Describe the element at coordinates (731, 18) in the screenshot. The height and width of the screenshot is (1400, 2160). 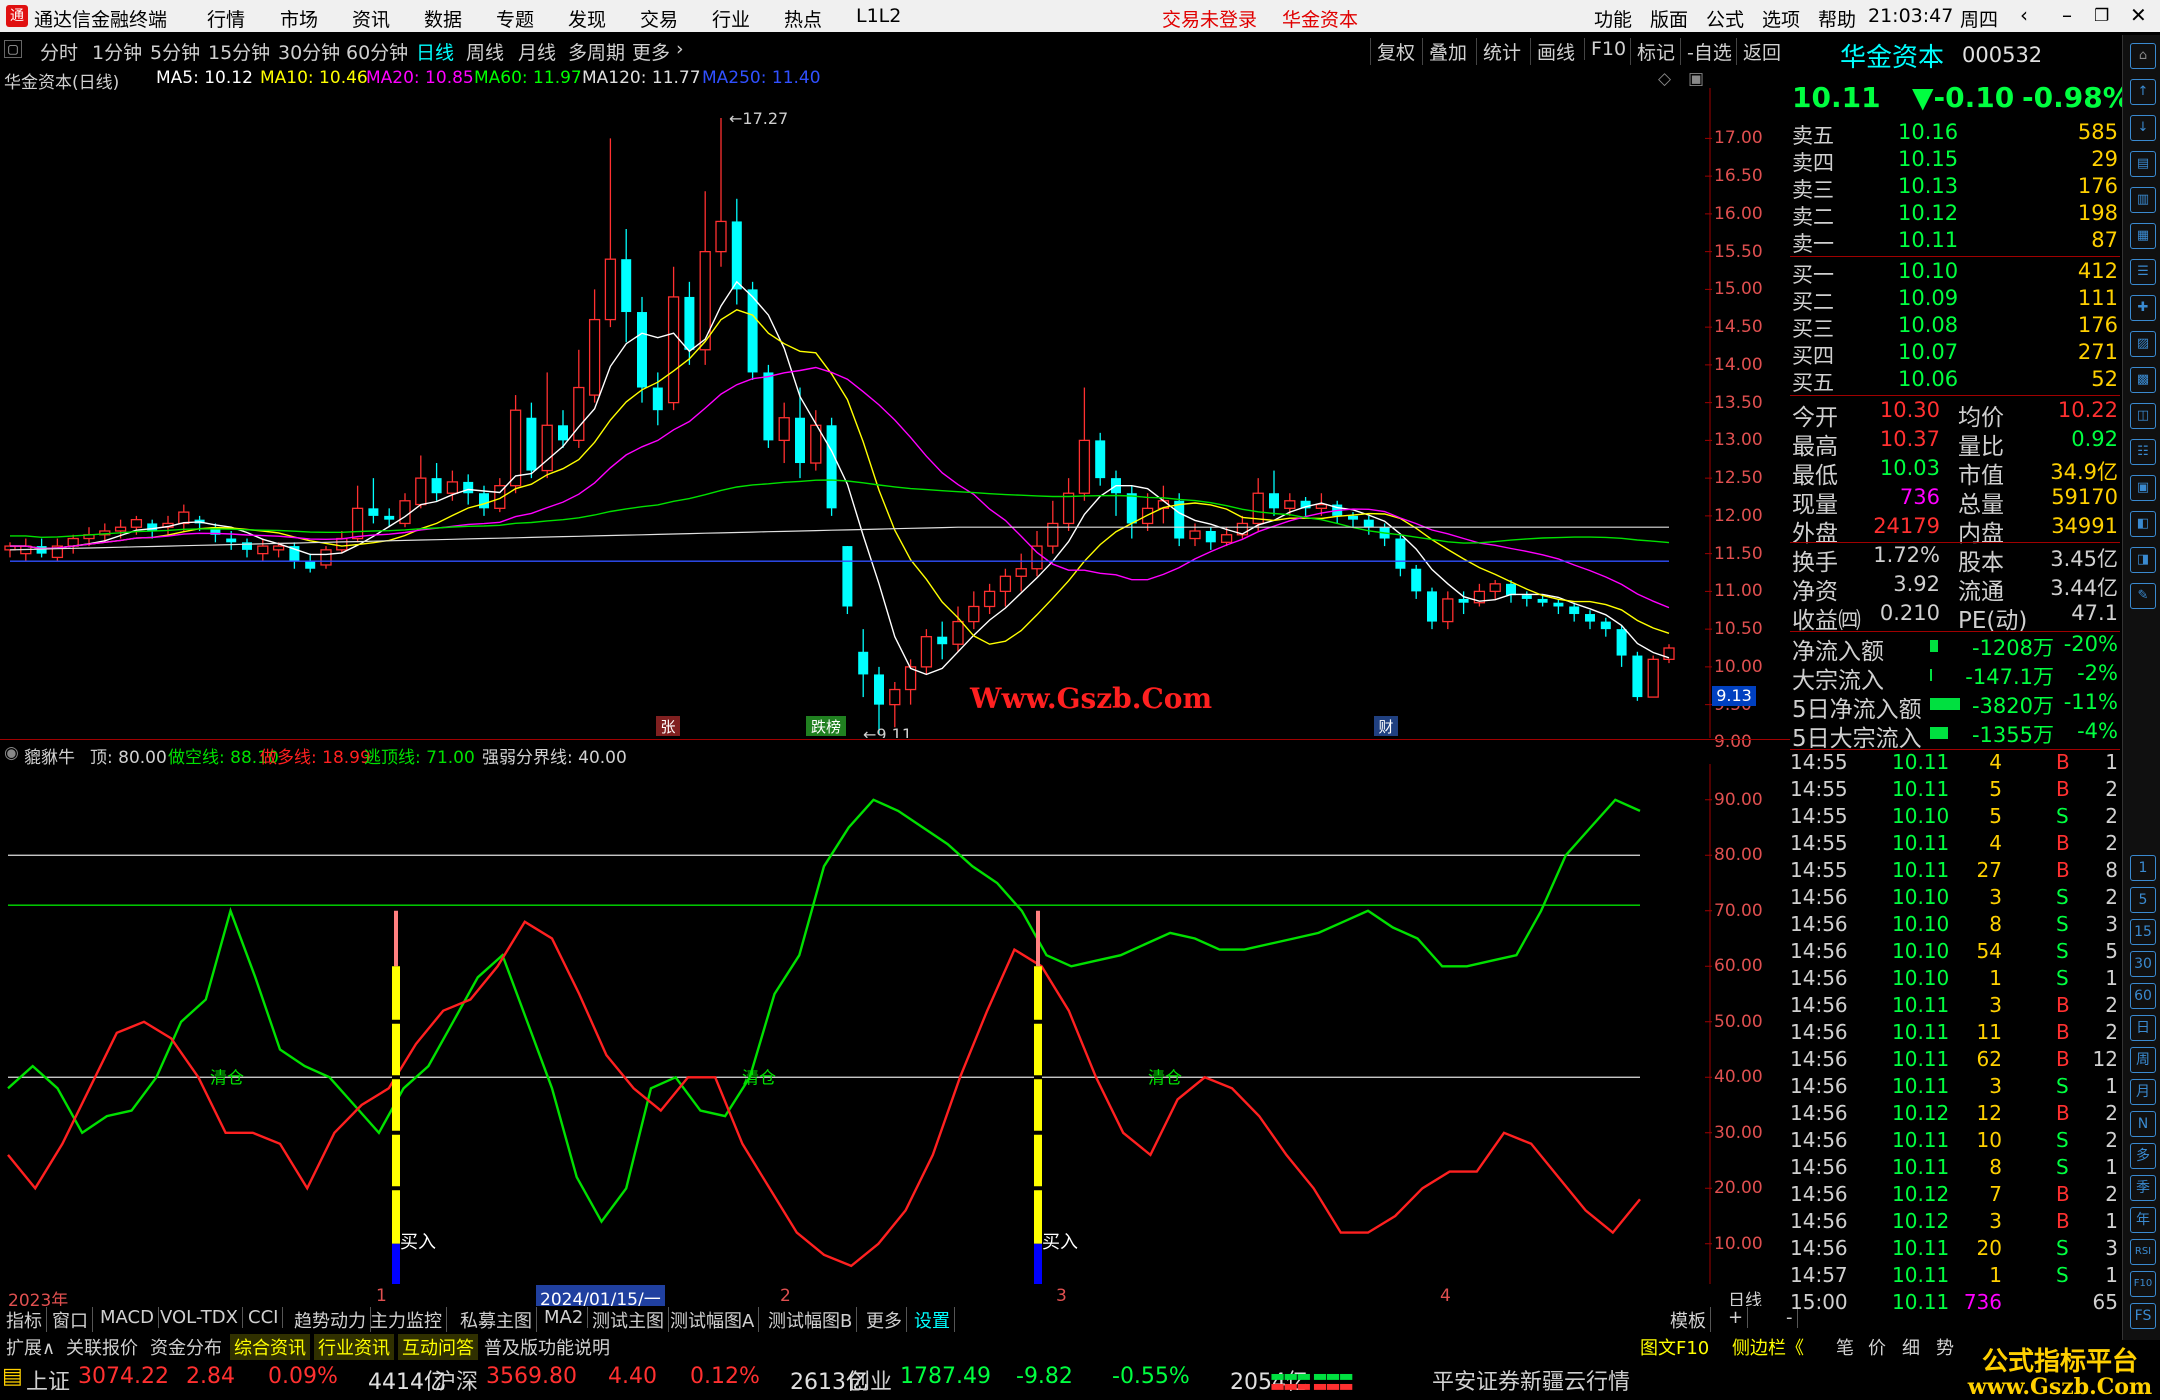
I see `menu-7: 行业` at that location.